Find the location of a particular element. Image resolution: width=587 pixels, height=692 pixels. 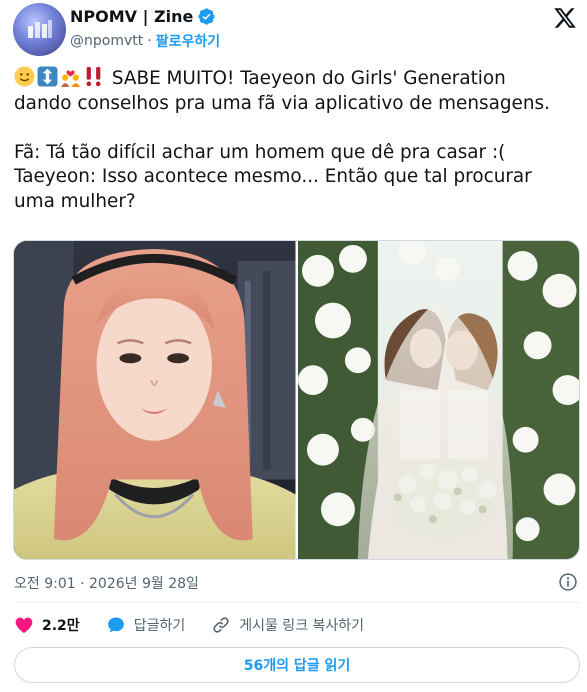

display-name: NPOMV | Zine is located at coordinates (131, 16).